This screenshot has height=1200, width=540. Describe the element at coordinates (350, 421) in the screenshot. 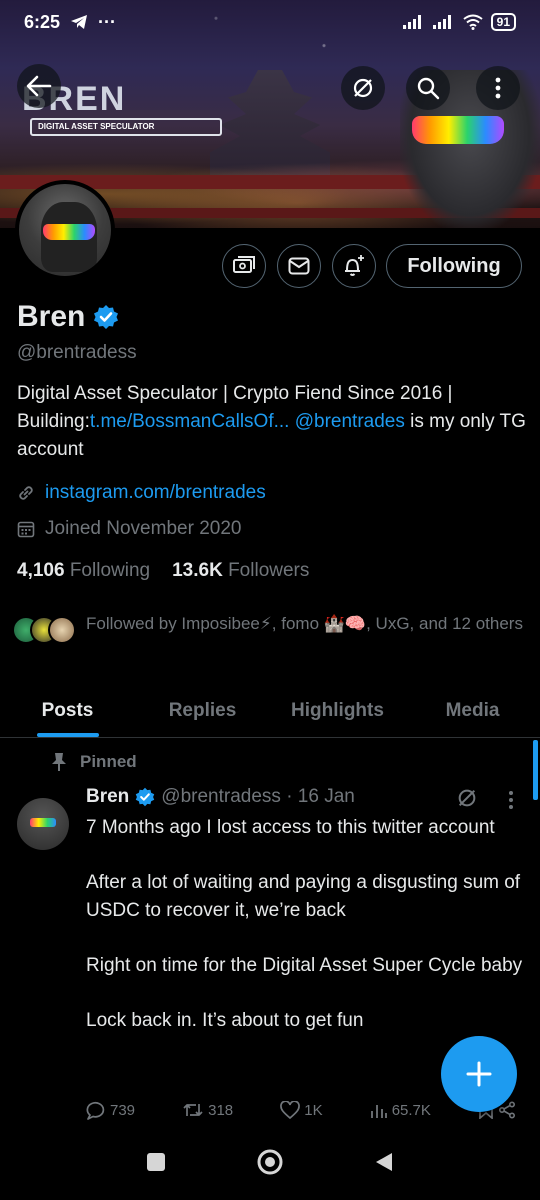

I see `bio-mention-link: @brentrades` at that location.